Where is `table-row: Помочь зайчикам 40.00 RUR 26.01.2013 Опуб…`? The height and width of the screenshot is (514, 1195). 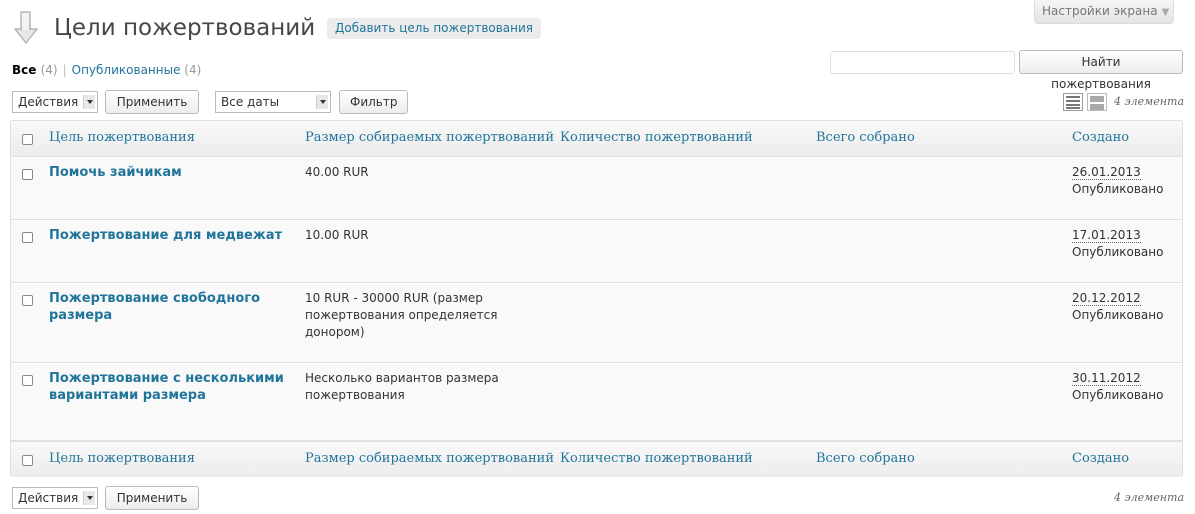 table-row: Помочь зайчикам 40.00 RUR 26.01.2013 Опуб… is located at coordinates (596, 188).